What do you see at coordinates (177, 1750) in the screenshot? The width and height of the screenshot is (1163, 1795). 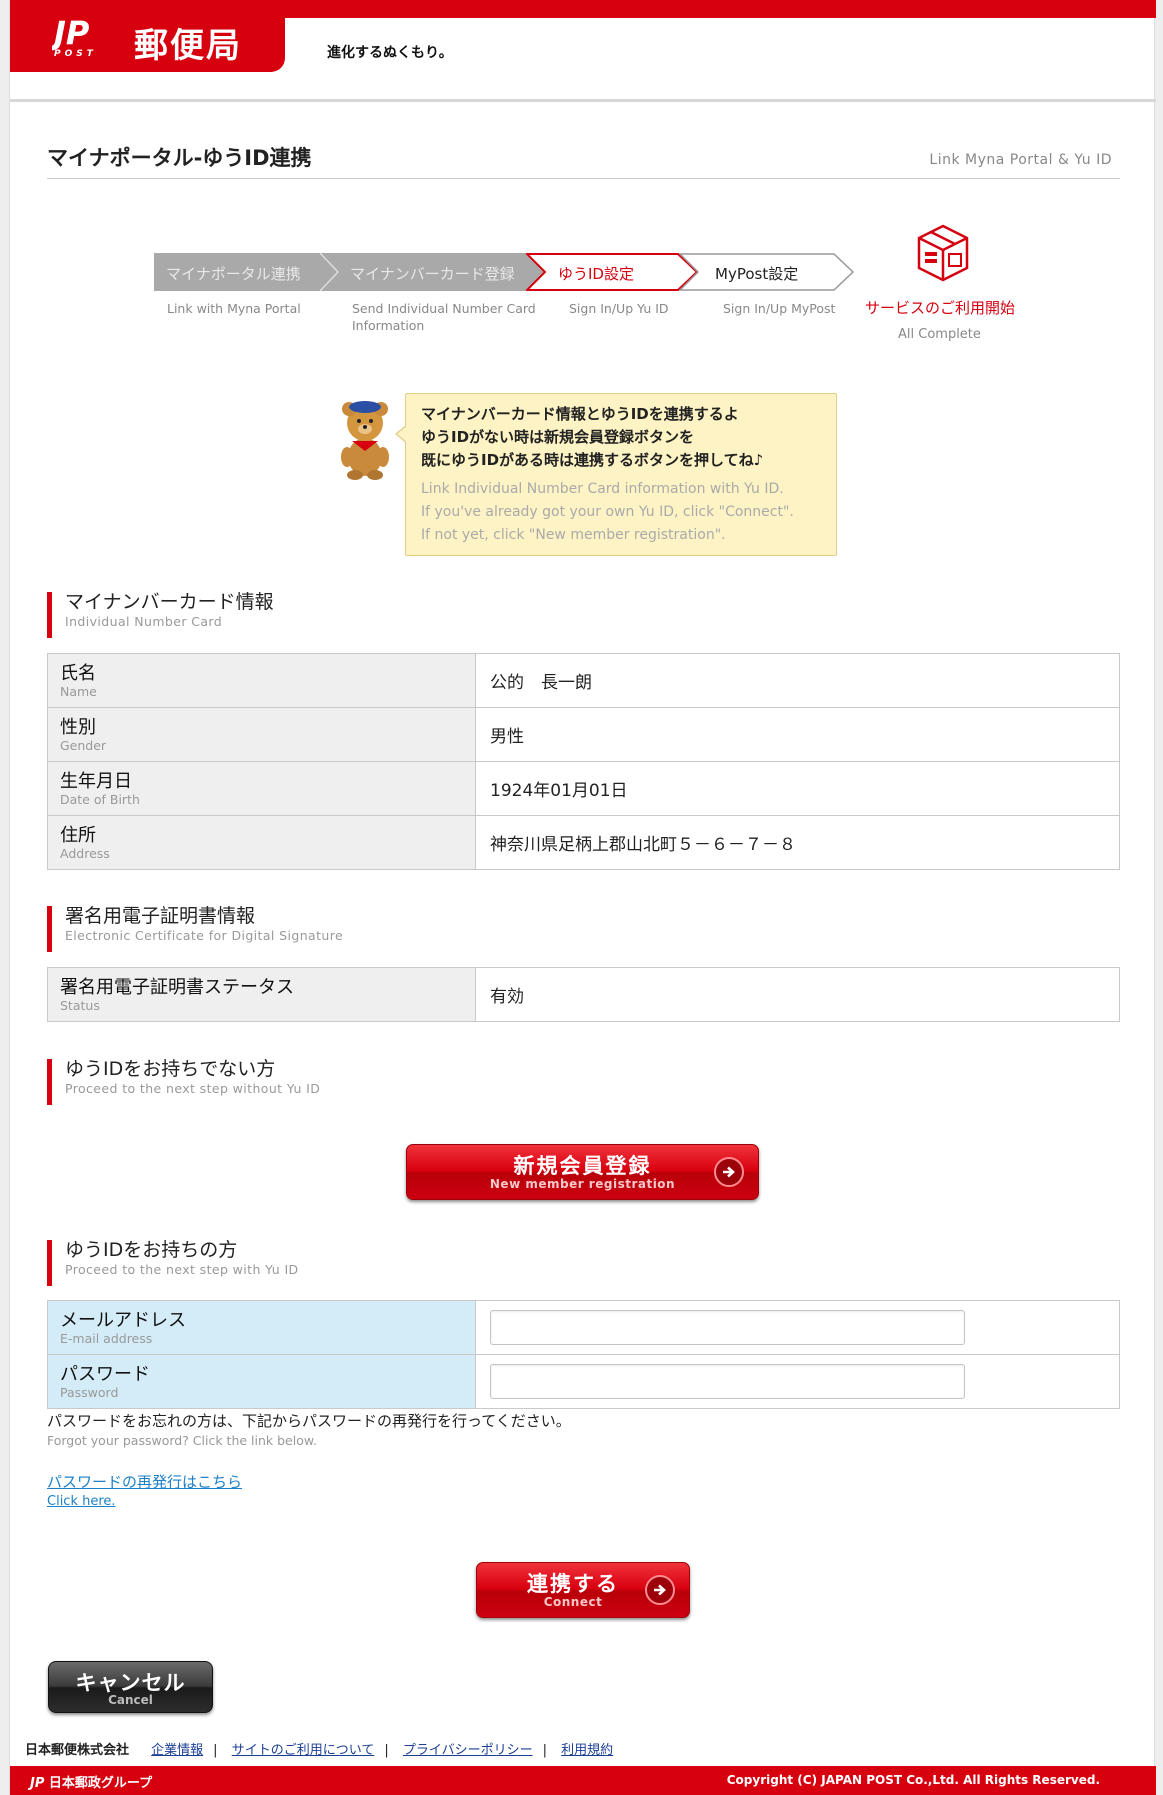 I see `footer-link-corporate: 企業情報` at bounding box center [177, 1750].